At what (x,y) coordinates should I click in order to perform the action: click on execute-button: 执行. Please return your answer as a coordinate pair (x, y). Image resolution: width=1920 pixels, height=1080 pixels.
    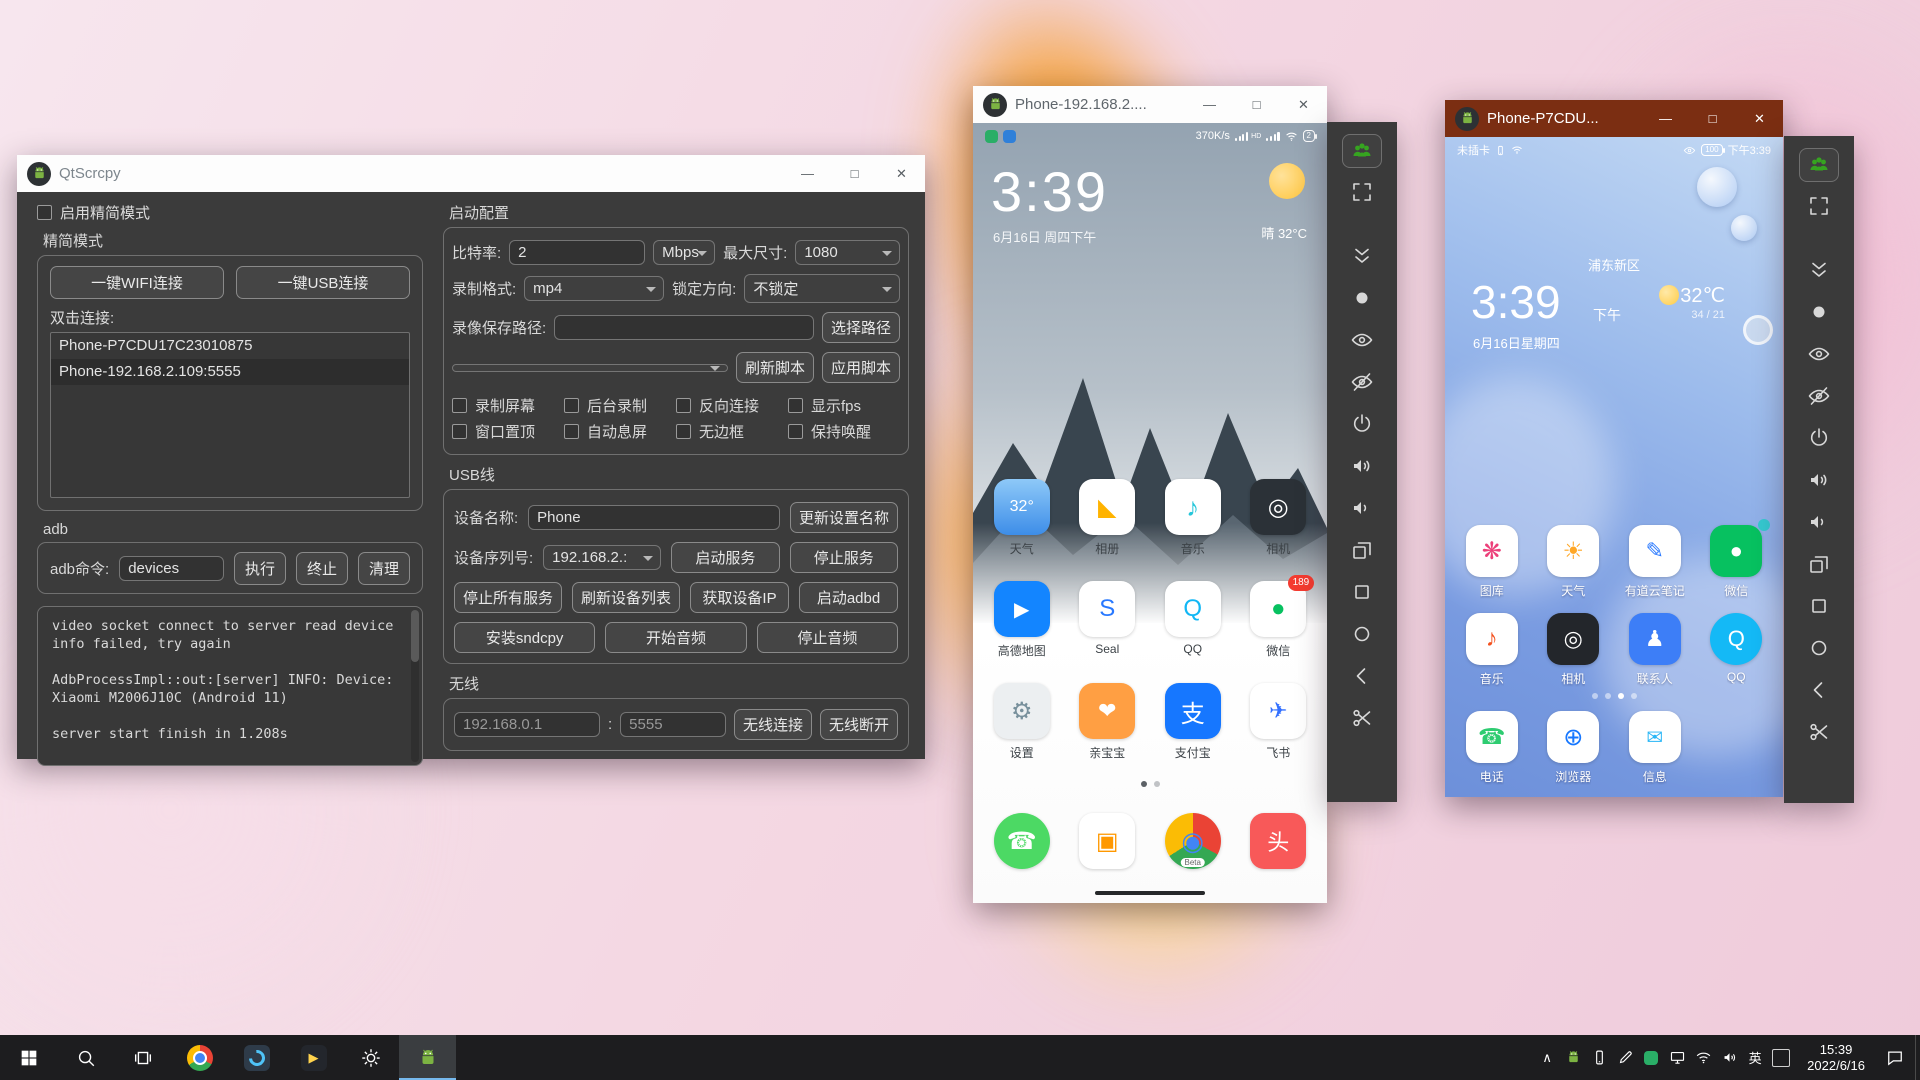
    Looking at the image, I should click on (259, 568).